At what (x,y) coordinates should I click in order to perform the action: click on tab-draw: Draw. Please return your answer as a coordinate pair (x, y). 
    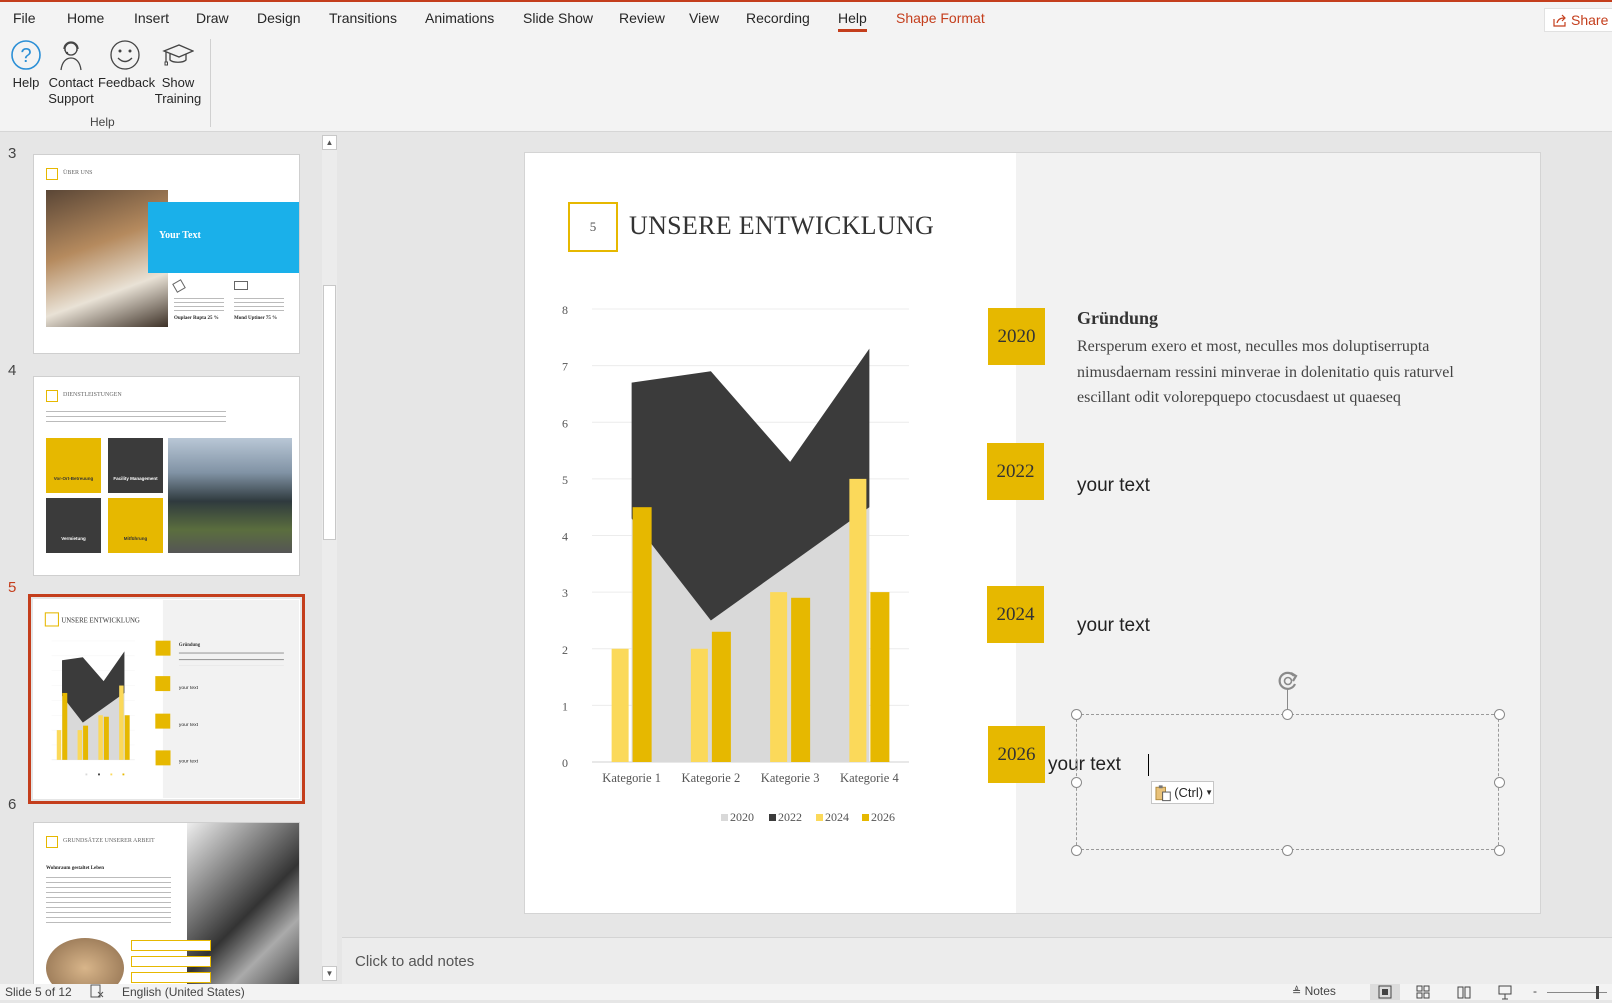
    Looking at the image, I should click on (212, 18).